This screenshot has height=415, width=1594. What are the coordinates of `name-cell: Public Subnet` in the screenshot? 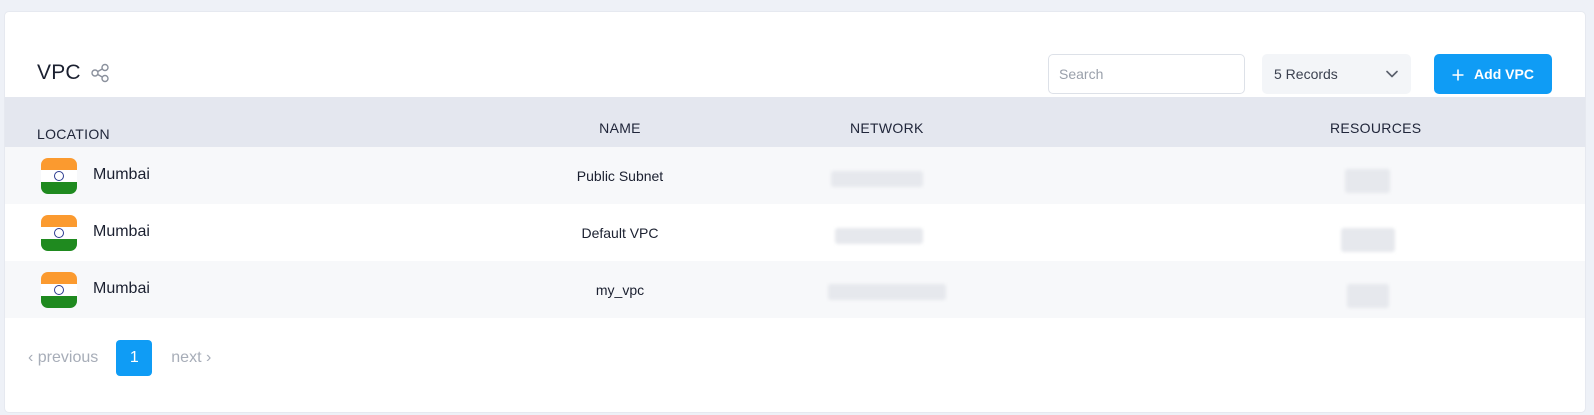 It's located at (620, 176).